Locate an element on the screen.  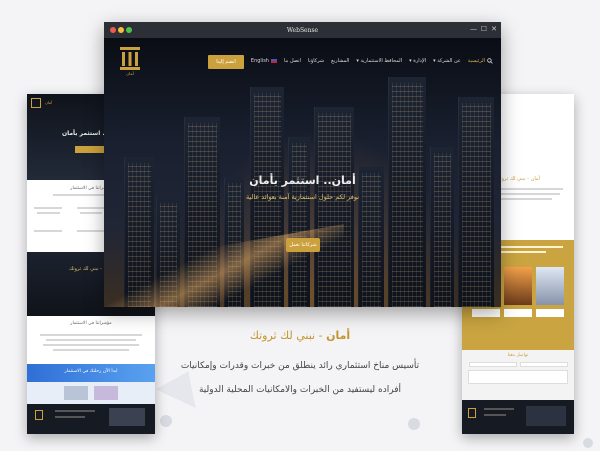
brand-logo-text: أمان is located at coordinates (130, 73).